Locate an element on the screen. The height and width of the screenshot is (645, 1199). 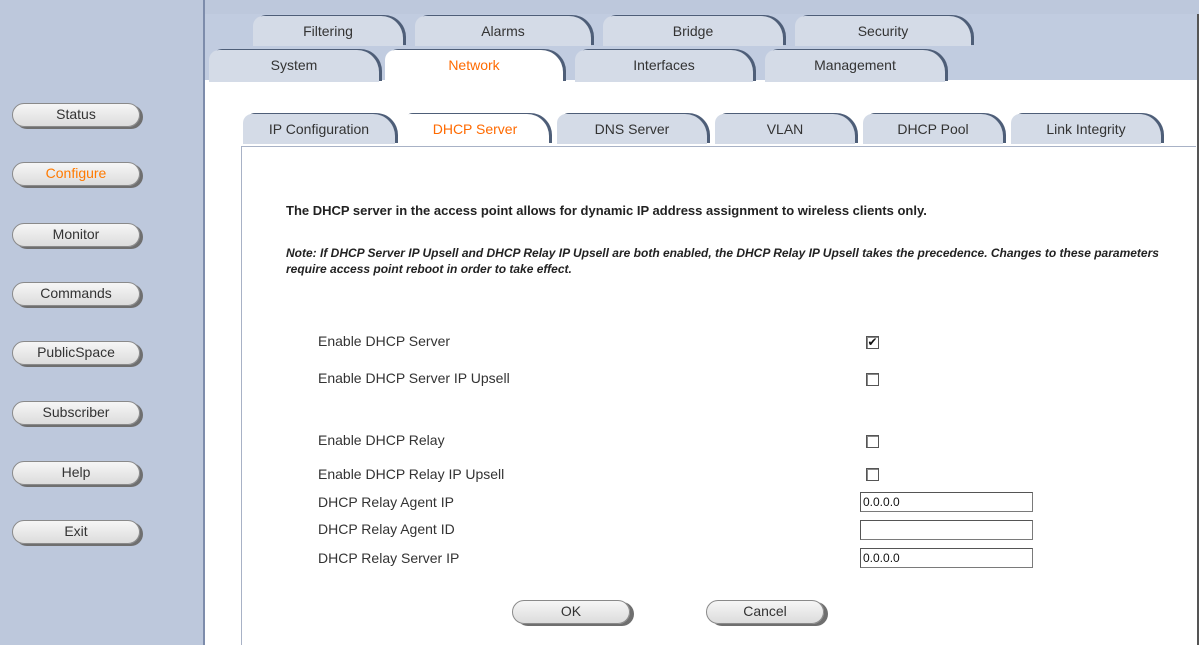
sidebar-item-monitor: Monitor is located at coordinates (76, 235).